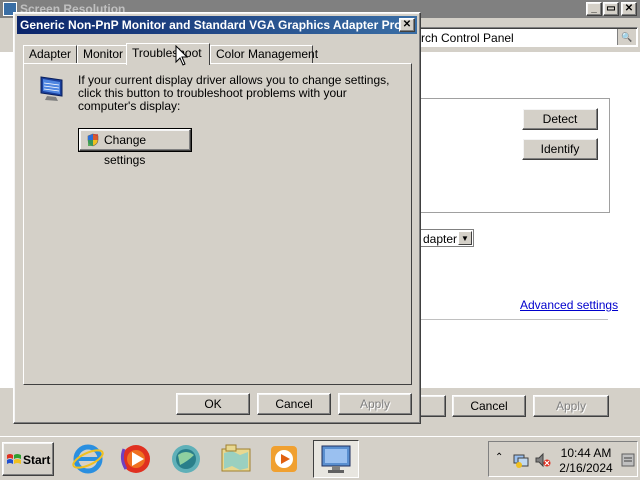 This screenshot has width=640, height=480. Describe the element at coordinates (521, 460) in the screenshot. I see `network-status-icon` at that location.